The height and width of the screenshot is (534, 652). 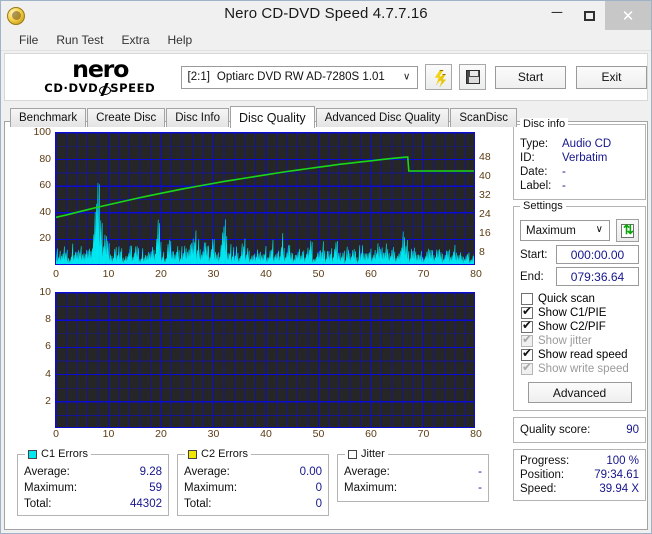 I want to click on save-icon, so click(x=472, y=77).